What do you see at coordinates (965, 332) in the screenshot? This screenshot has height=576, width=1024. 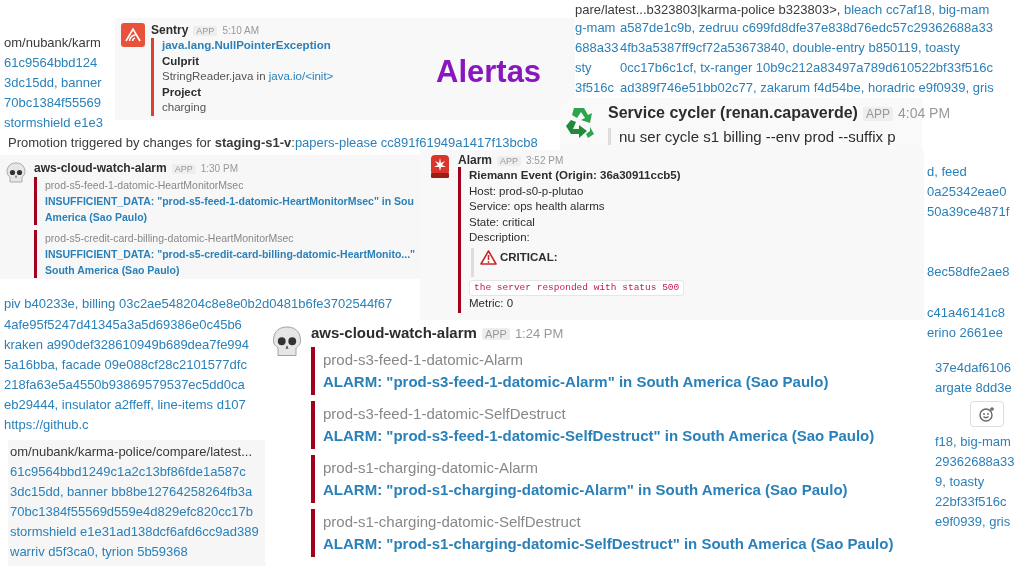 I see `commit-link: erino 2661ee` at bounding box center [965, 332].